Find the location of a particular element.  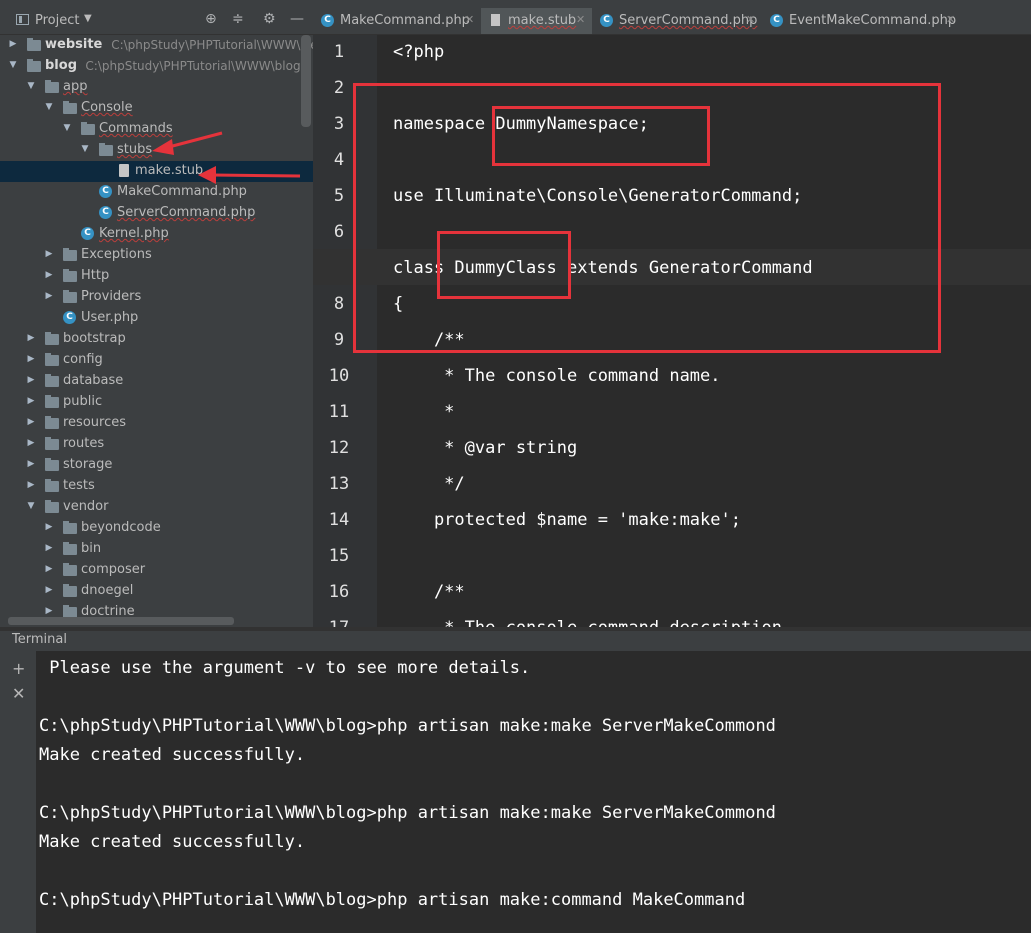

code-line: * is located at coordinates (424, 412).